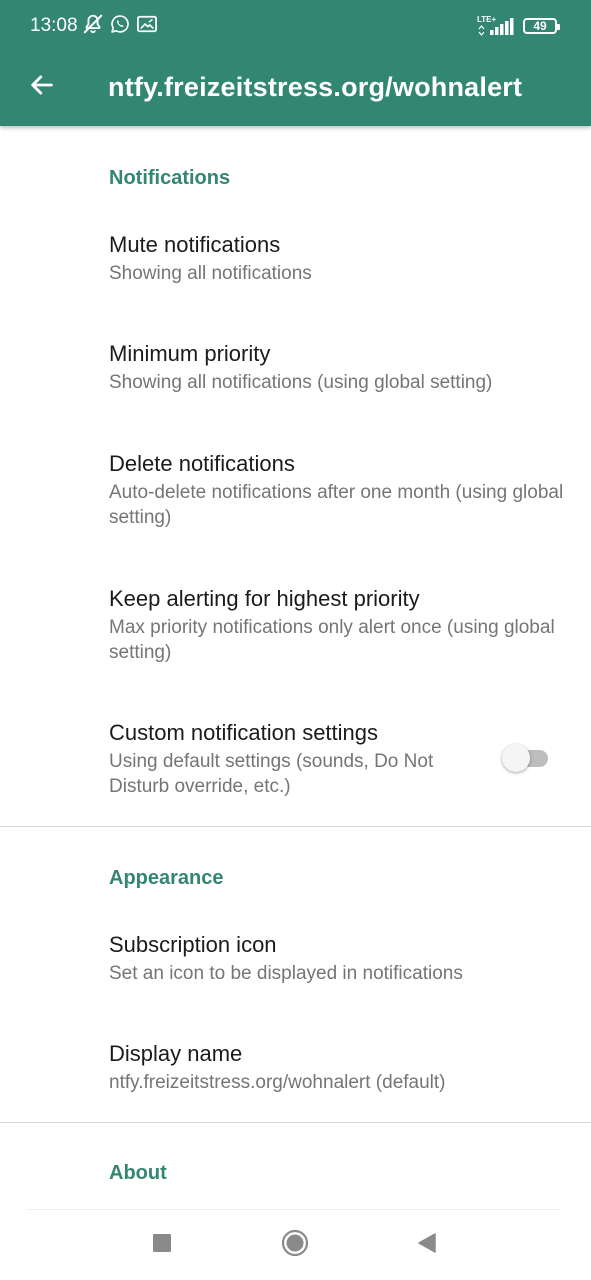 The width and height of the screenshot is (591, 1280). I want to click on pref-summary: Showing all notifications, so click(210, 273).